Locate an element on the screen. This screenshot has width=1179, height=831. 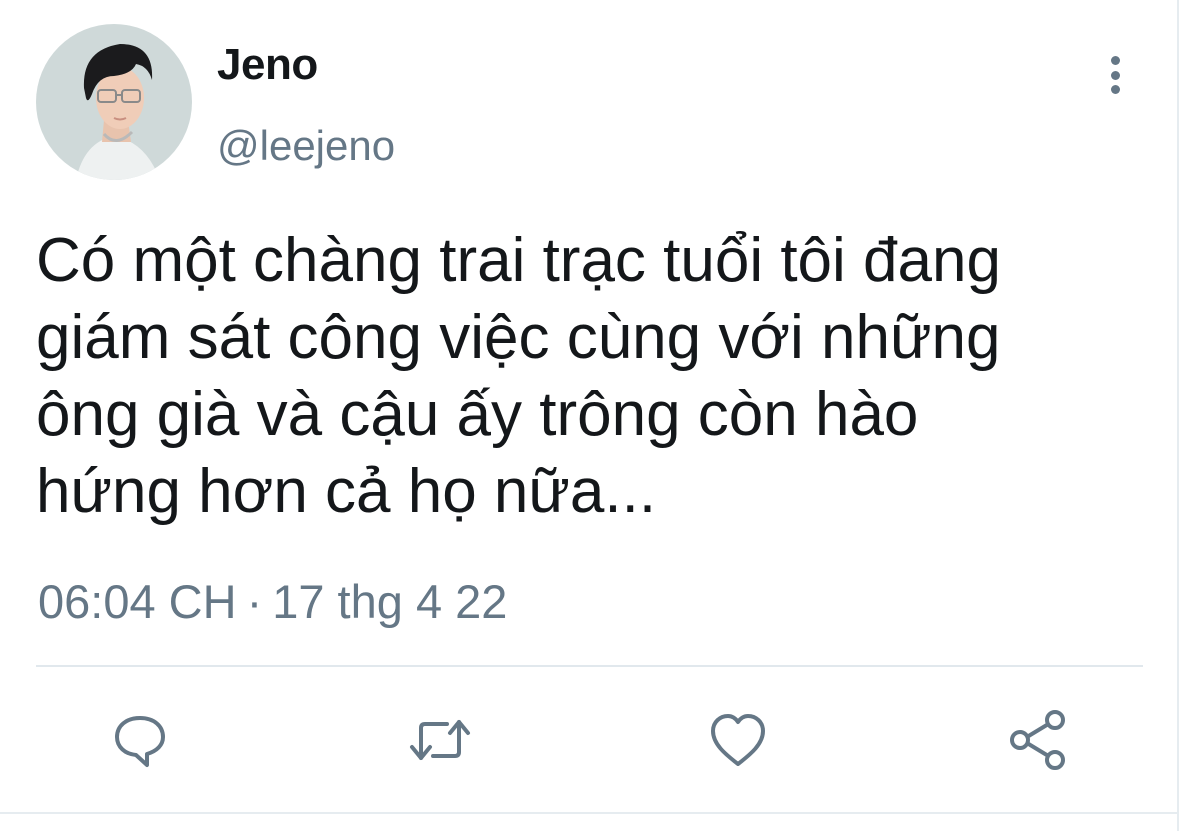
action-bar is located at coordinates (589, 740).